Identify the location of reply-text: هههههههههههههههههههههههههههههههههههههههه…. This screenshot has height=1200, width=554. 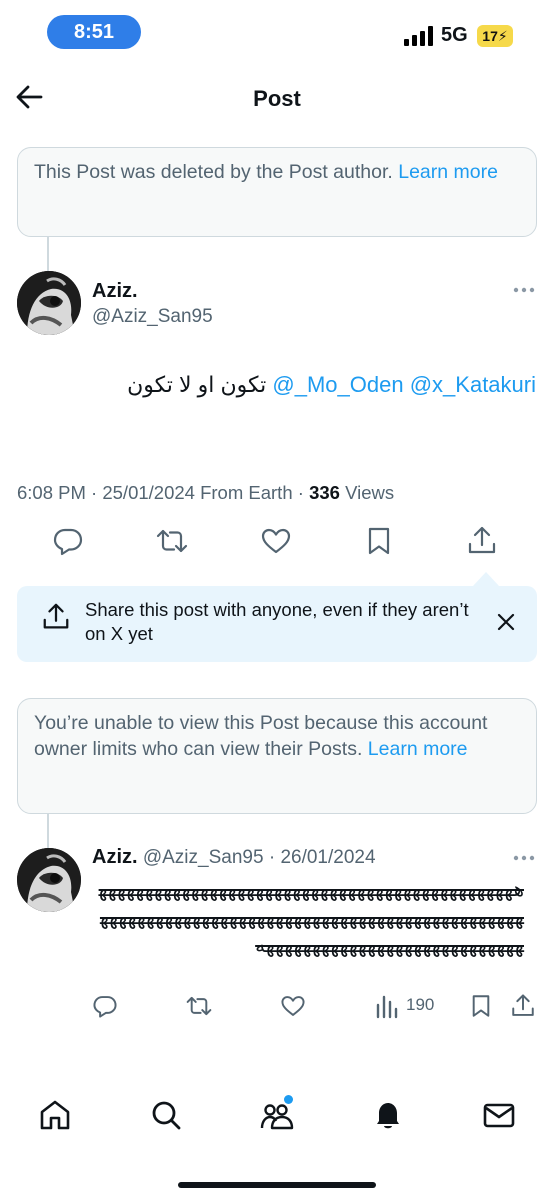
(311, 918).